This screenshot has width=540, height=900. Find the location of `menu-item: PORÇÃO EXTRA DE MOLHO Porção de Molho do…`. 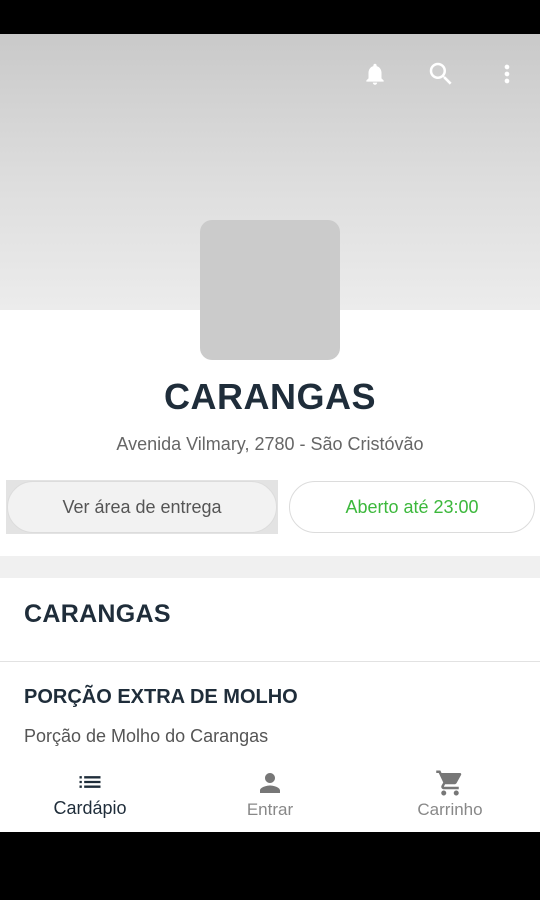

menu-item: PORÇÃO EXTRA DE MOLHO Porção de Molho do… is located at coordinates (270, 712).